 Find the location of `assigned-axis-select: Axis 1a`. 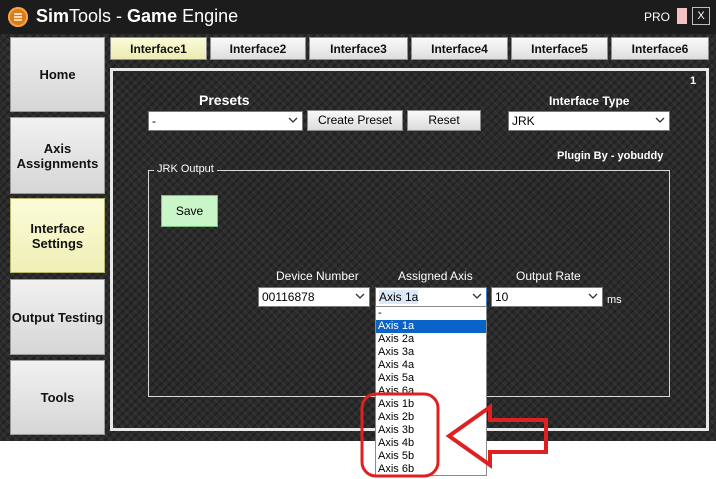

assigned-axis-select: Axis 1a is located at coordinates (431, 297).